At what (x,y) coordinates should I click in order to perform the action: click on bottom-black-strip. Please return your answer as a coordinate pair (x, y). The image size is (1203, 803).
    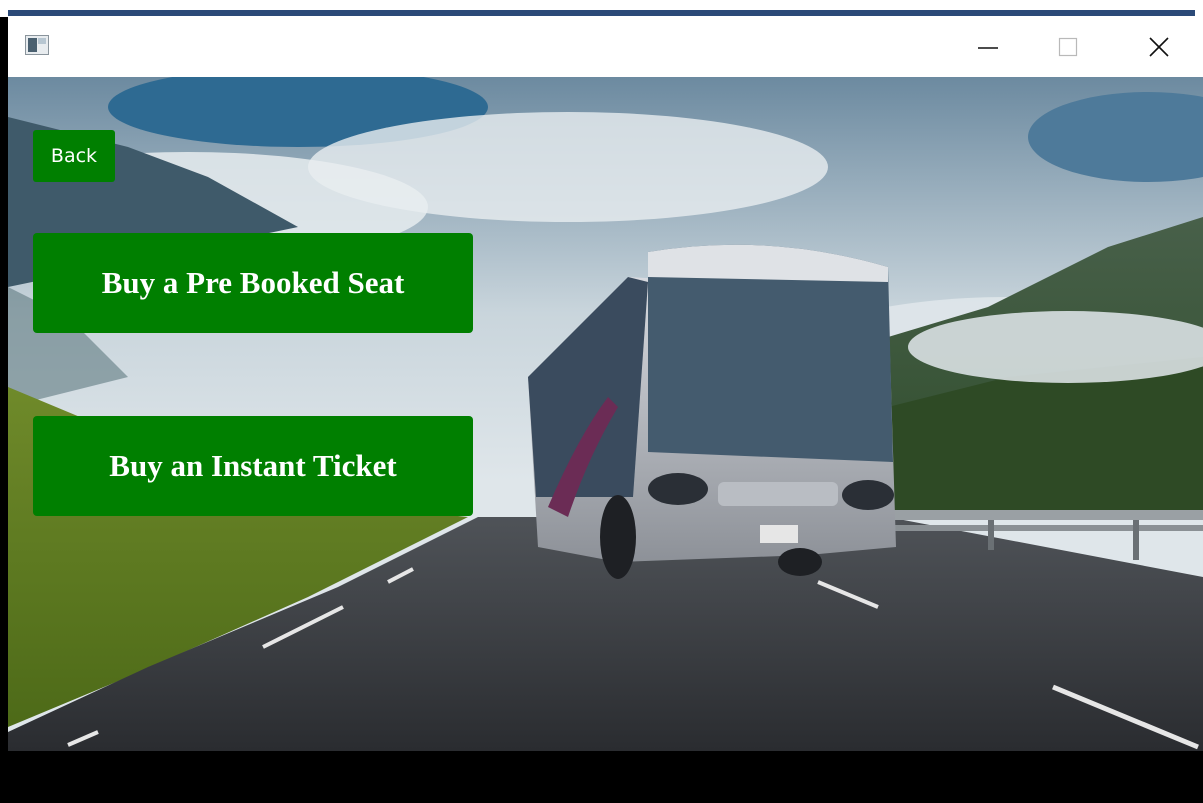
    Looking at the image, I should click on (605, 777).